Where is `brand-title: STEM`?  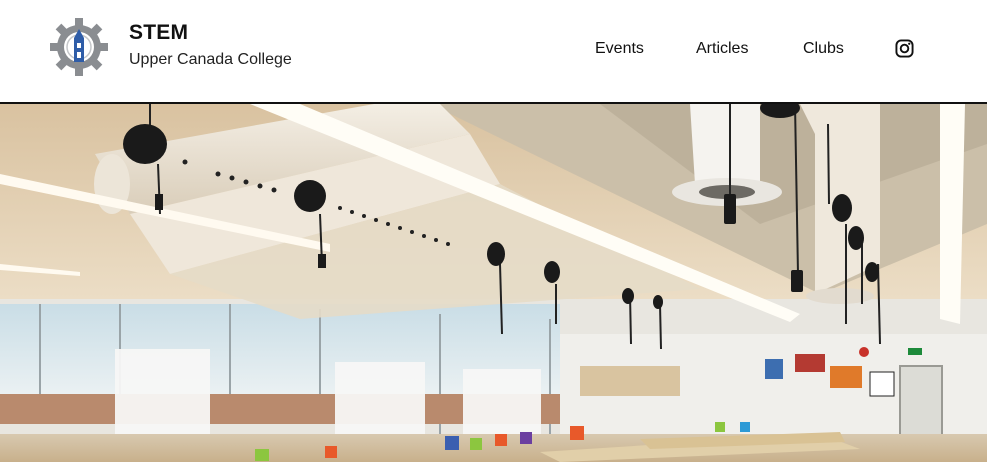 brand-title: STEM is located at coordinates (158, 33).